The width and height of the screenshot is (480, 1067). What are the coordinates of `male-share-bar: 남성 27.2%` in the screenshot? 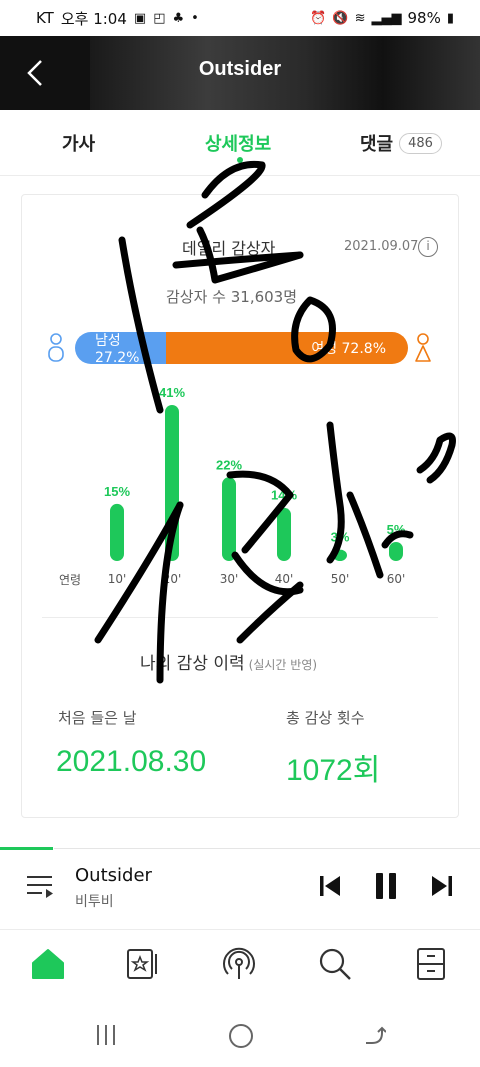 It's located at (120, 348).